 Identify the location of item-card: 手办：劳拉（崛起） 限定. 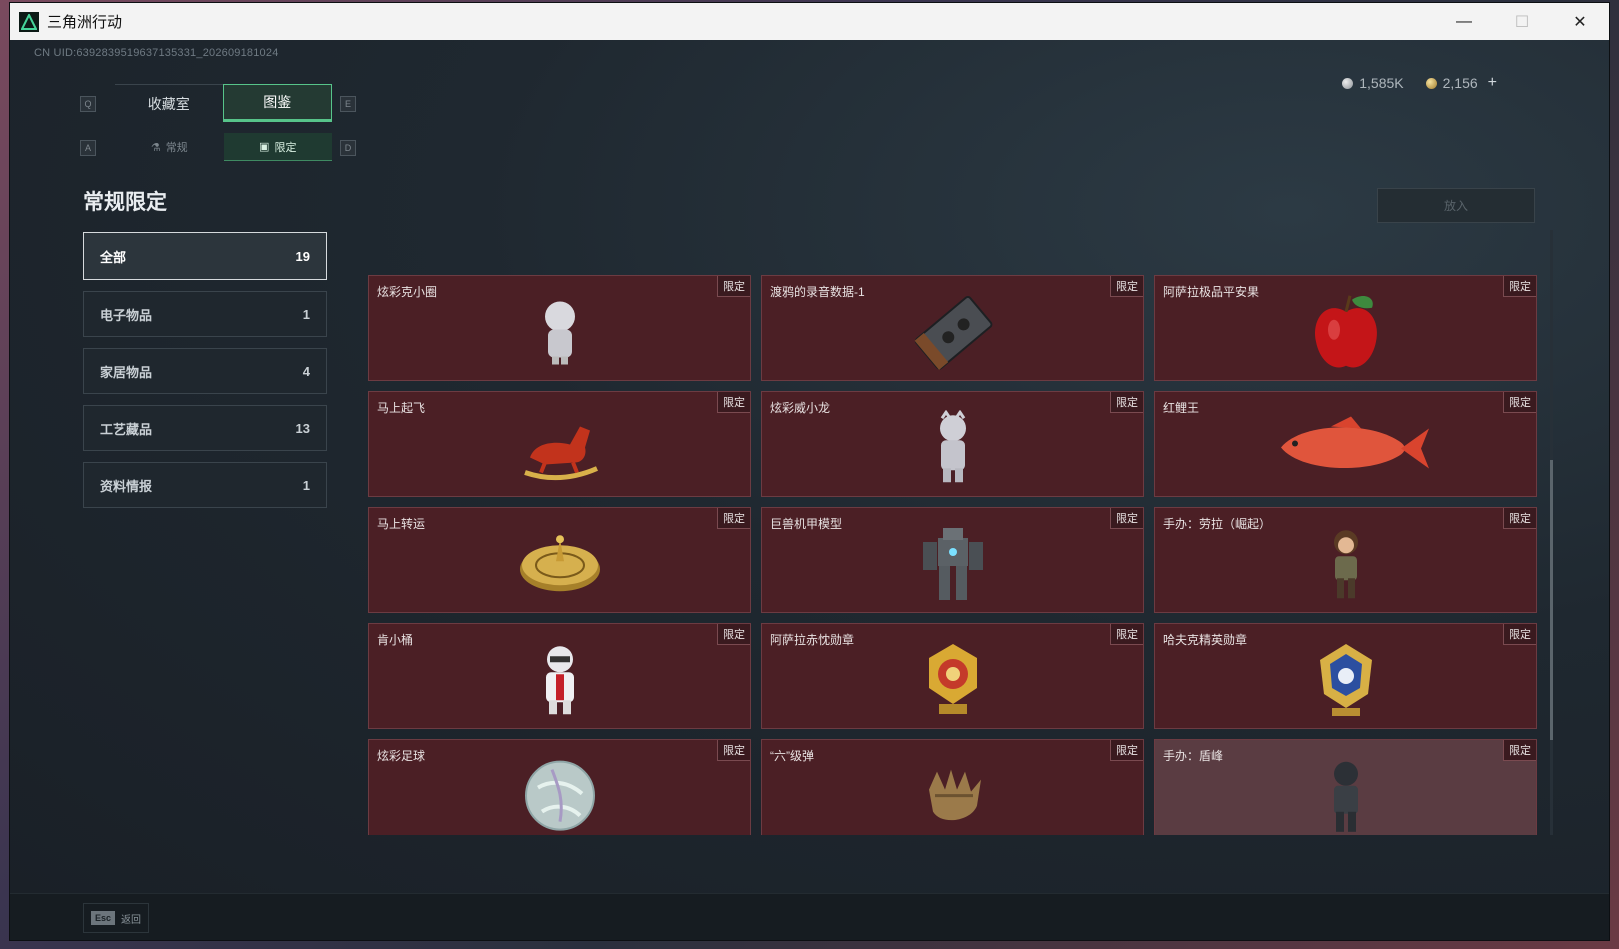
(1345, 560).